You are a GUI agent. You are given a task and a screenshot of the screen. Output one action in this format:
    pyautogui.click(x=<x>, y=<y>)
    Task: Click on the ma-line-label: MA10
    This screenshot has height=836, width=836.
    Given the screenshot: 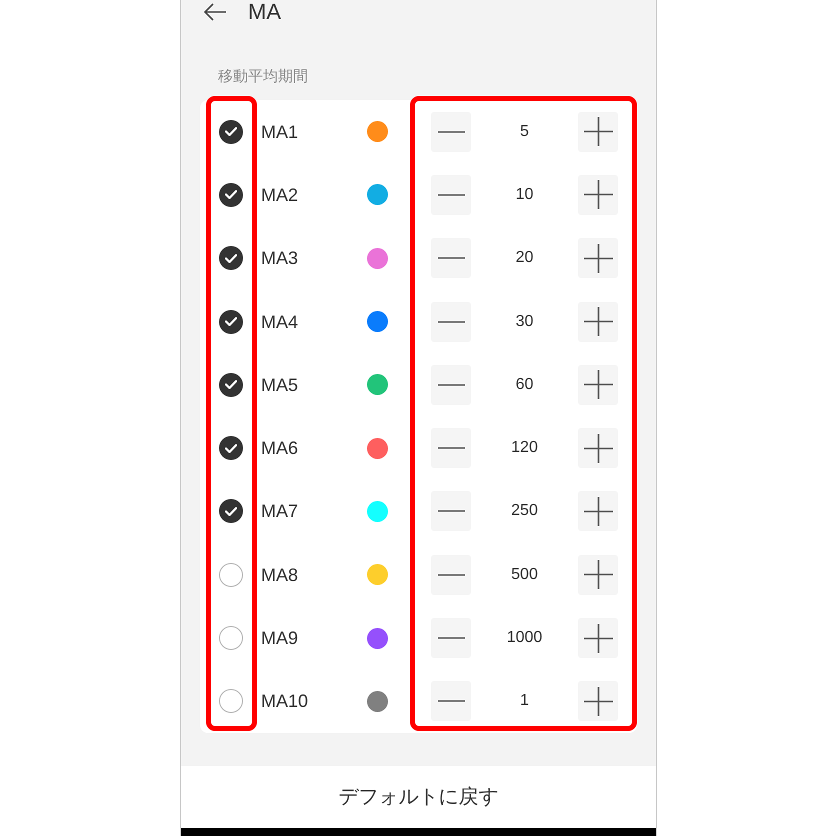 What is the action you would take?
    pyautogui.click(x=285, y=701)
    